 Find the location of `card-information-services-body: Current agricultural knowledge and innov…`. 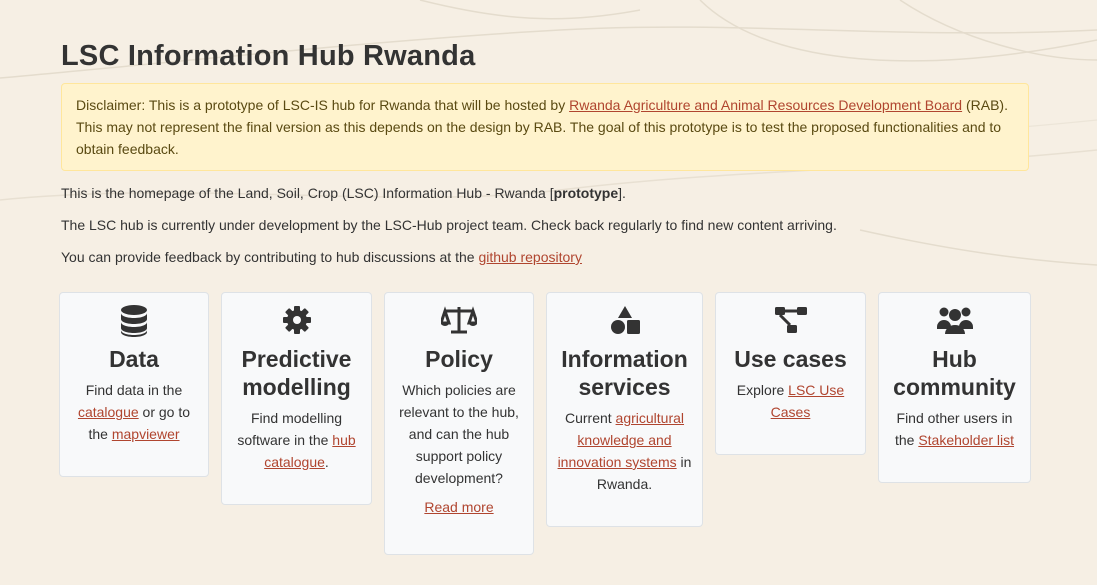

card-information-services-body: Current agricultural knowledge and innov… is located at coordinates (624, 451).